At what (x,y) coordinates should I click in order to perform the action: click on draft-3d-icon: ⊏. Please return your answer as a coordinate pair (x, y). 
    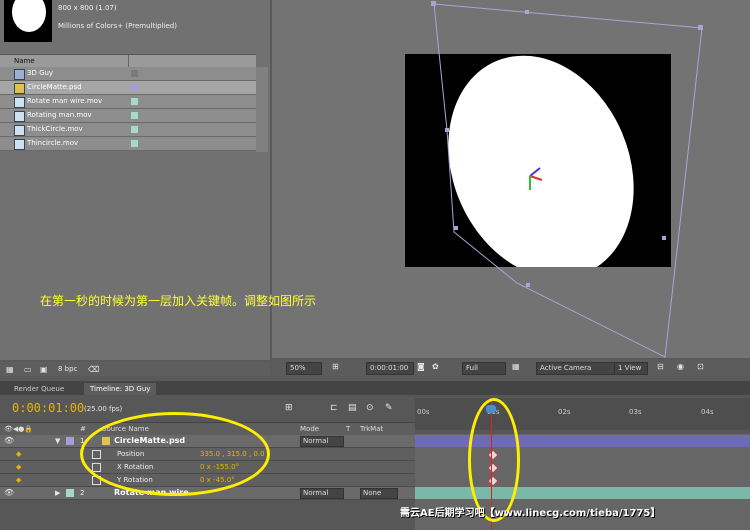
    Looking at the image, I should click on (334, 408).